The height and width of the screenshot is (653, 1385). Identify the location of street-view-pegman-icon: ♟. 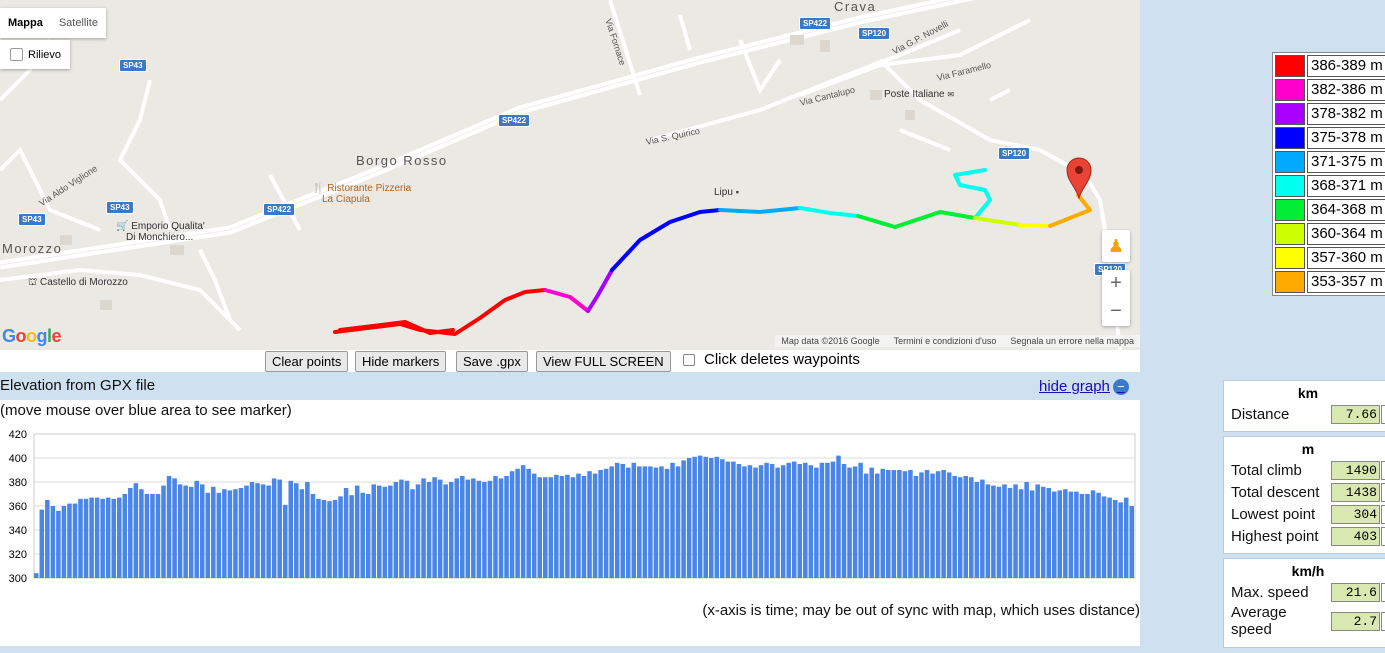
(1116, 246).